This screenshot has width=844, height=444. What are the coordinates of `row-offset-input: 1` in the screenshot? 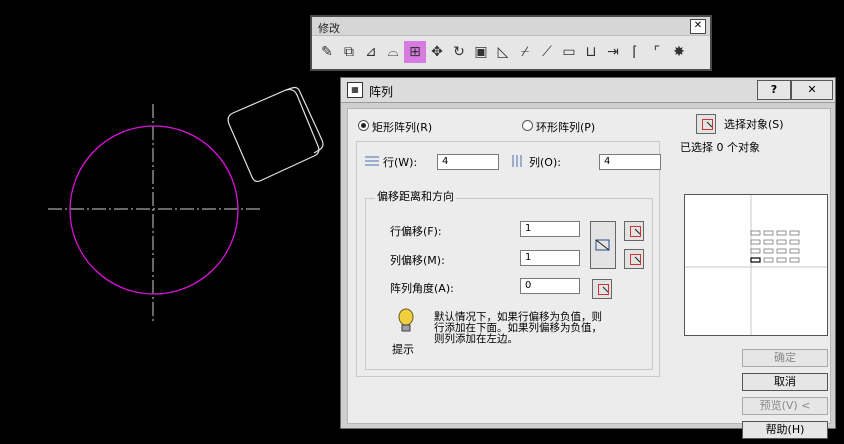 It's located at (550, 229).